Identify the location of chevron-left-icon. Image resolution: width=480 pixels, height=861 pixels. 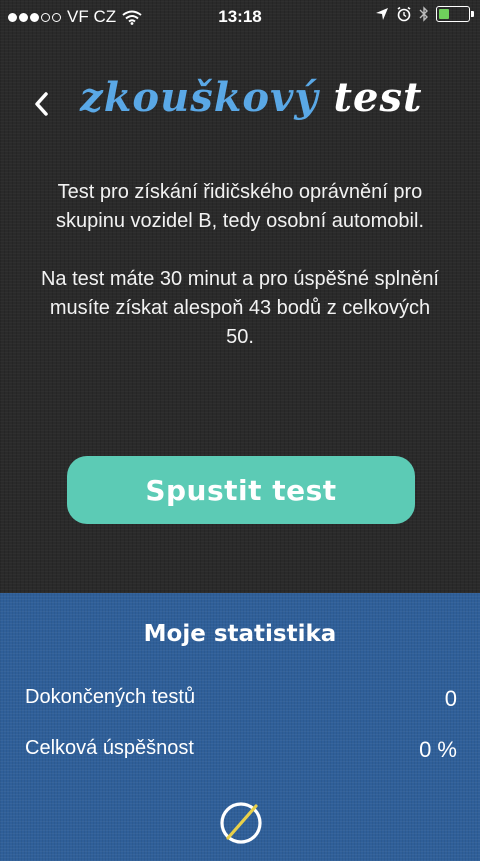
(41, 104).